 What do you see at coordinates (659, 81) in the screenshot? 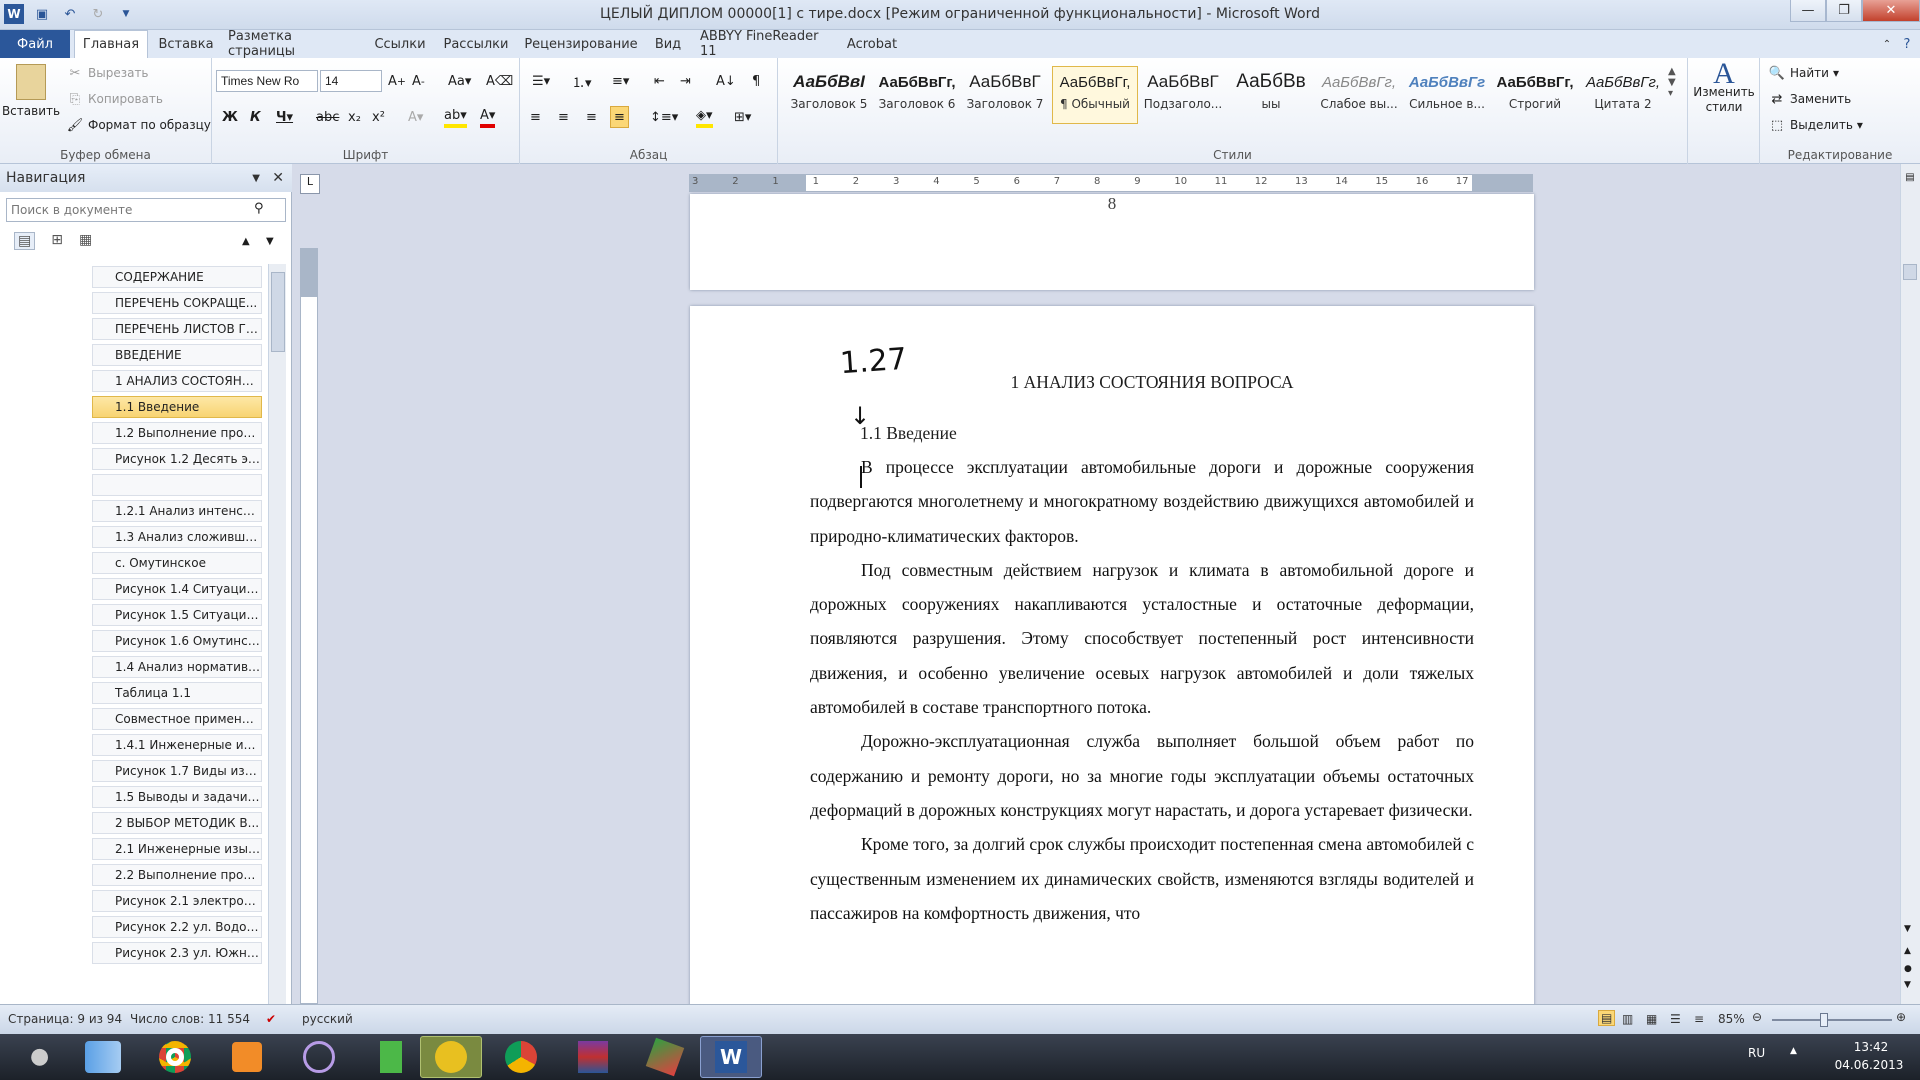
I see `decrease-indent-icon: ⇤` at bounding box center [659, 81].